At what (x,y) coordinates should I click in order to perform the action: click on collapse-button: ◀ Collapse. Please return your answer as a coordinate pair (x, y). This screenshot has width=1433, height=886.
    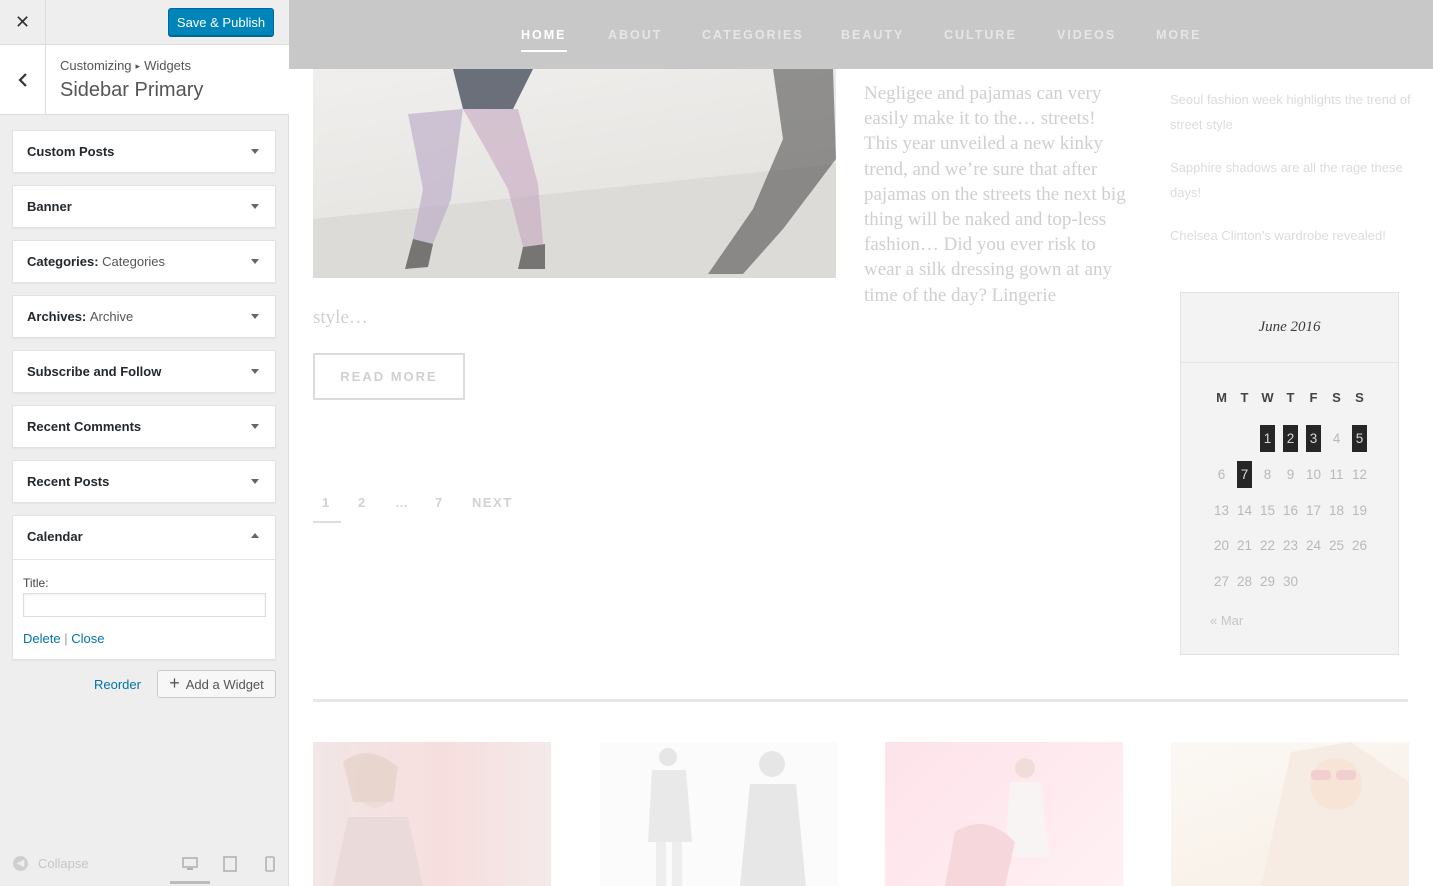
    Looking at the image, I should click on (51, 863).